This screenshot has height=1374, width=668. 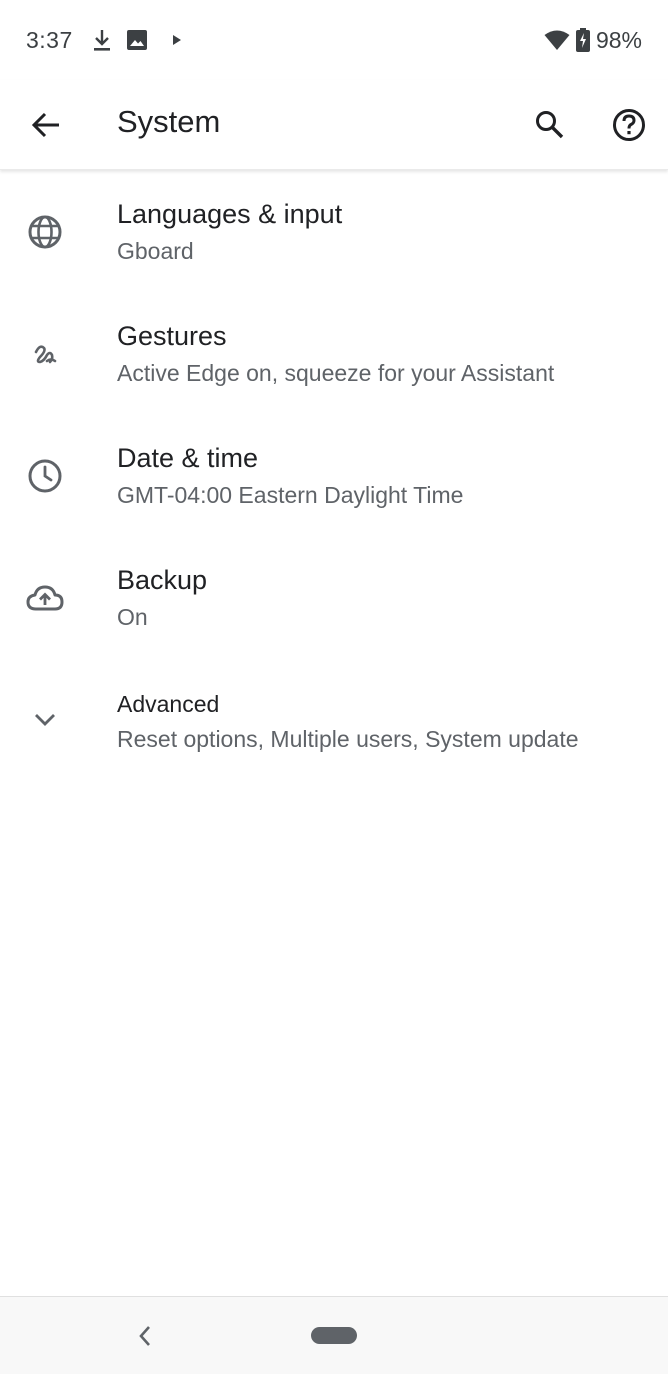 I want to click on status-bar: 3:37 98%, so click(x=334, y=40).